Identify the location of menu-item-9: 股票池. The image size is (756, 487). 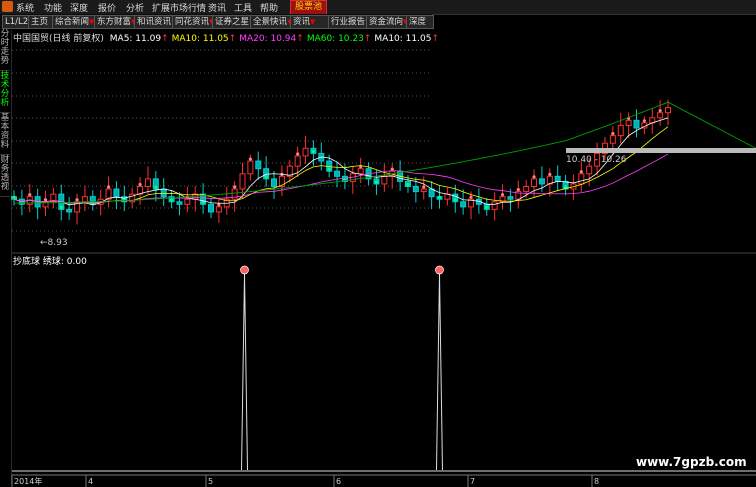
(309, 7).